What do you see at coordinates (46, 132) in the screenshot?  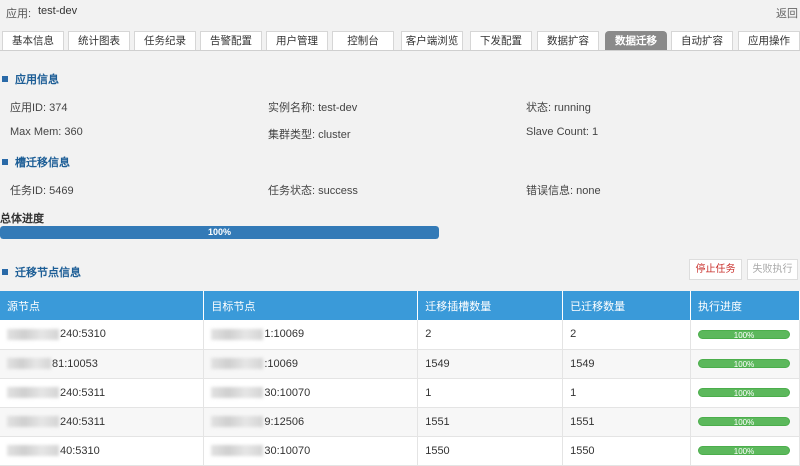 I see `max-mem: Max Mem: 360` at bounding box center [46, 132].